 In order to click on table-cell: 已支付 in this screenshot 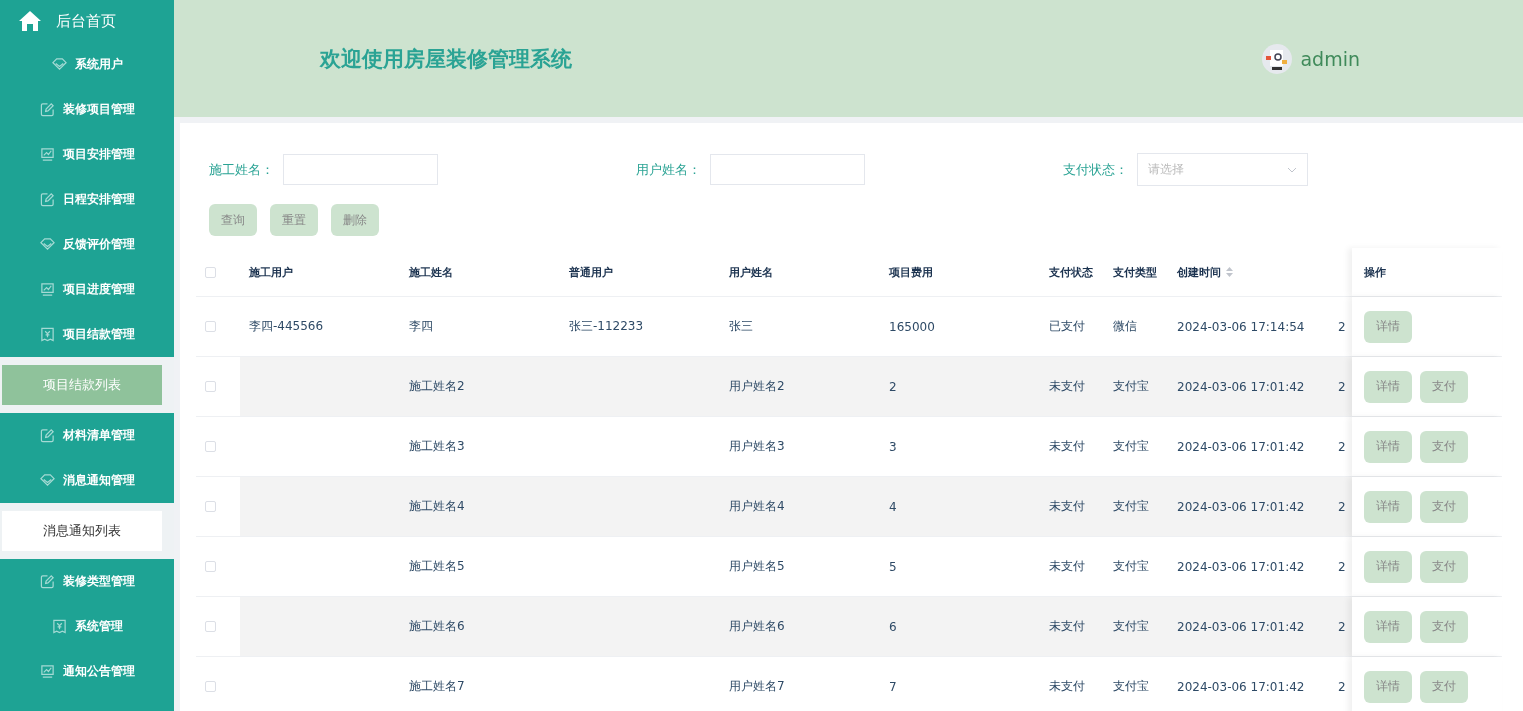, I will do `click(1067, 326)`.